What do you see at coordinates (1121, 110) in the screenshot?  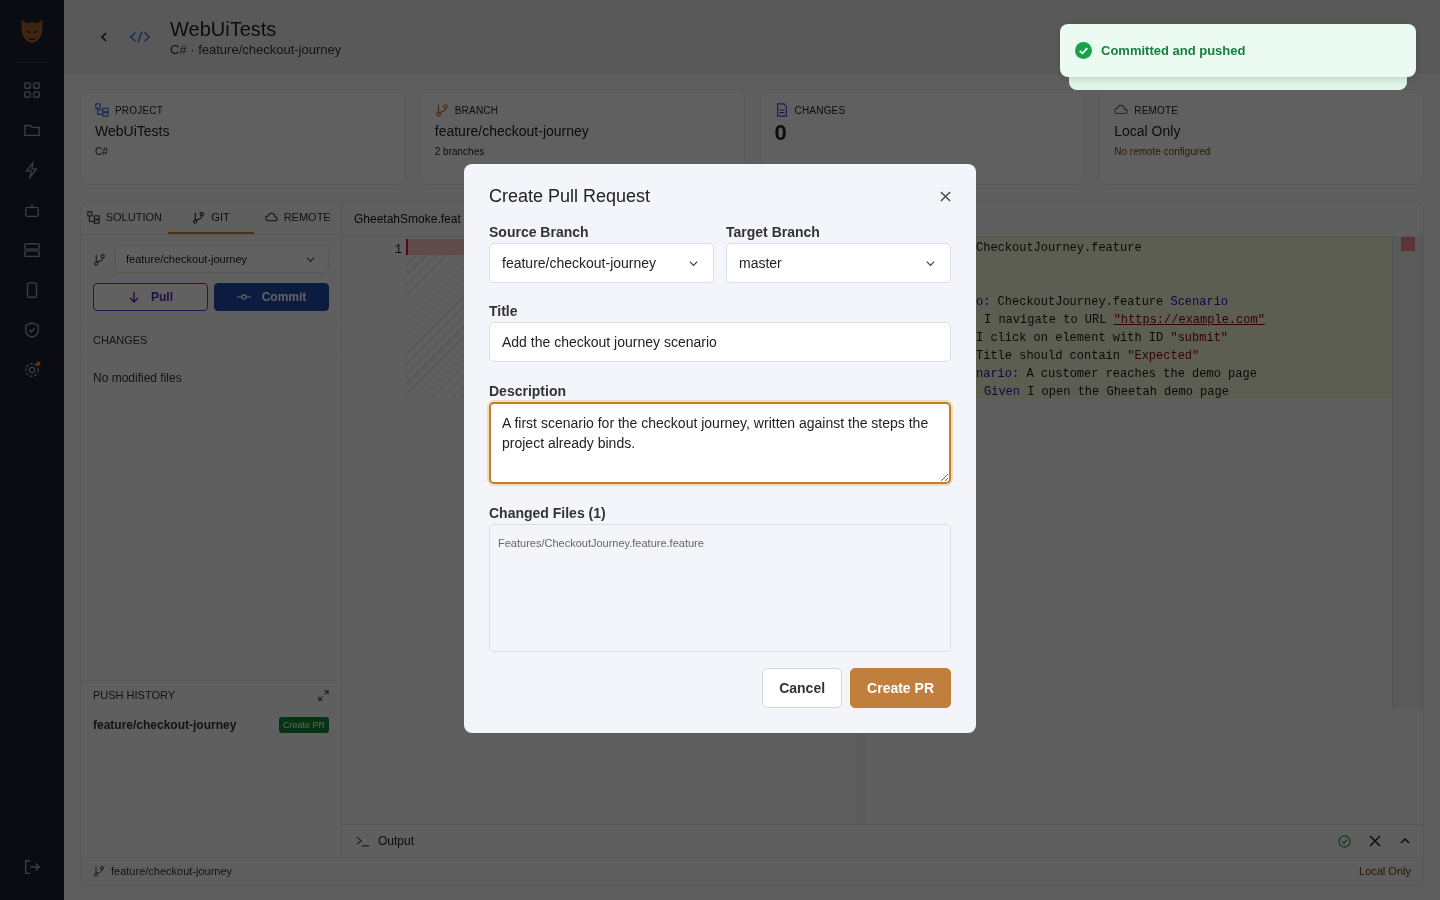 I see `remote-icon` at bounding box center [1121, 110].